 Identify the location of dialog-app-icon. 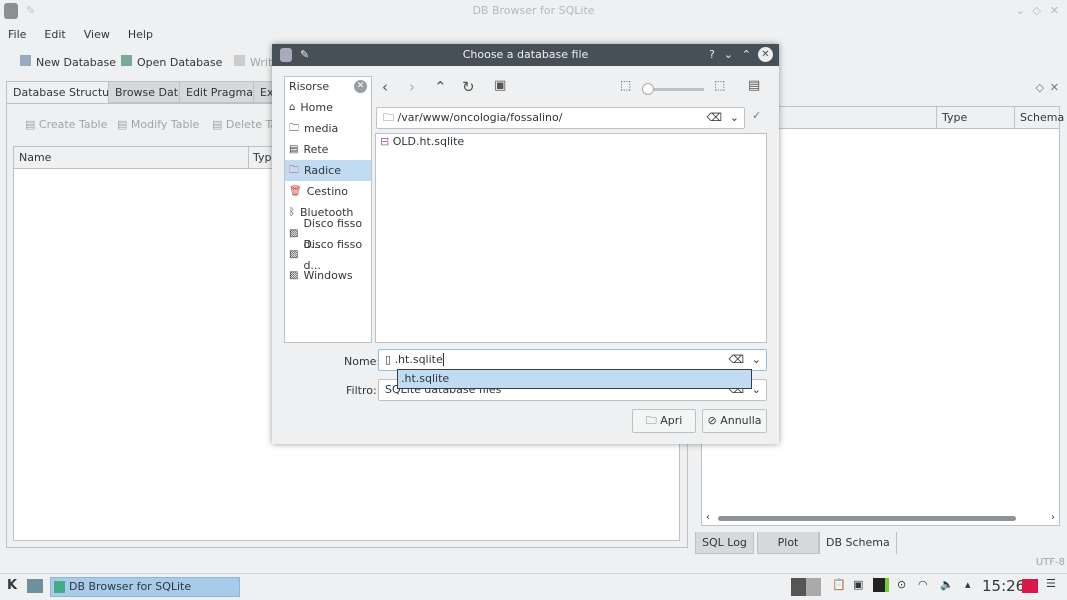
(286, 55).